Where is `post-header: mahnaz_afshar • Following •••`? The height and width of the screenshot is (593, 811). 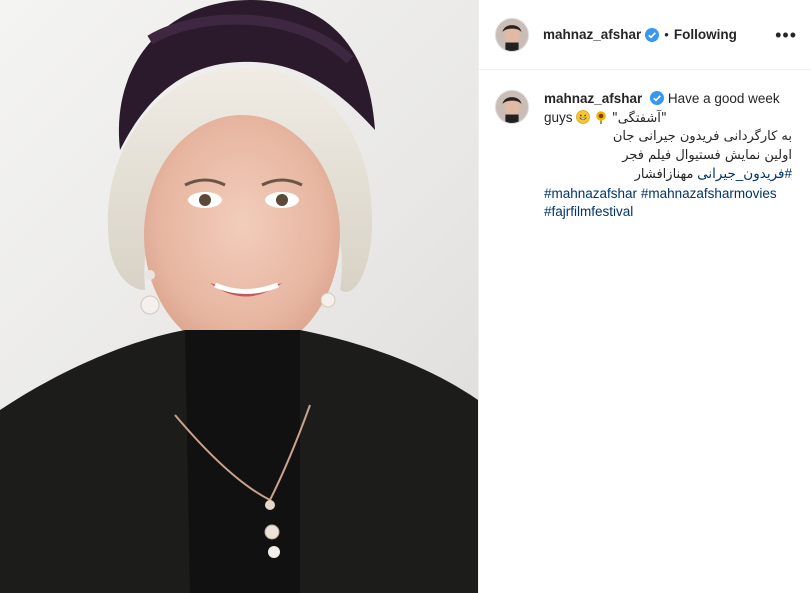 post-header: mahnaz_afshar • Following ••• is located at coordinates (645, 35).